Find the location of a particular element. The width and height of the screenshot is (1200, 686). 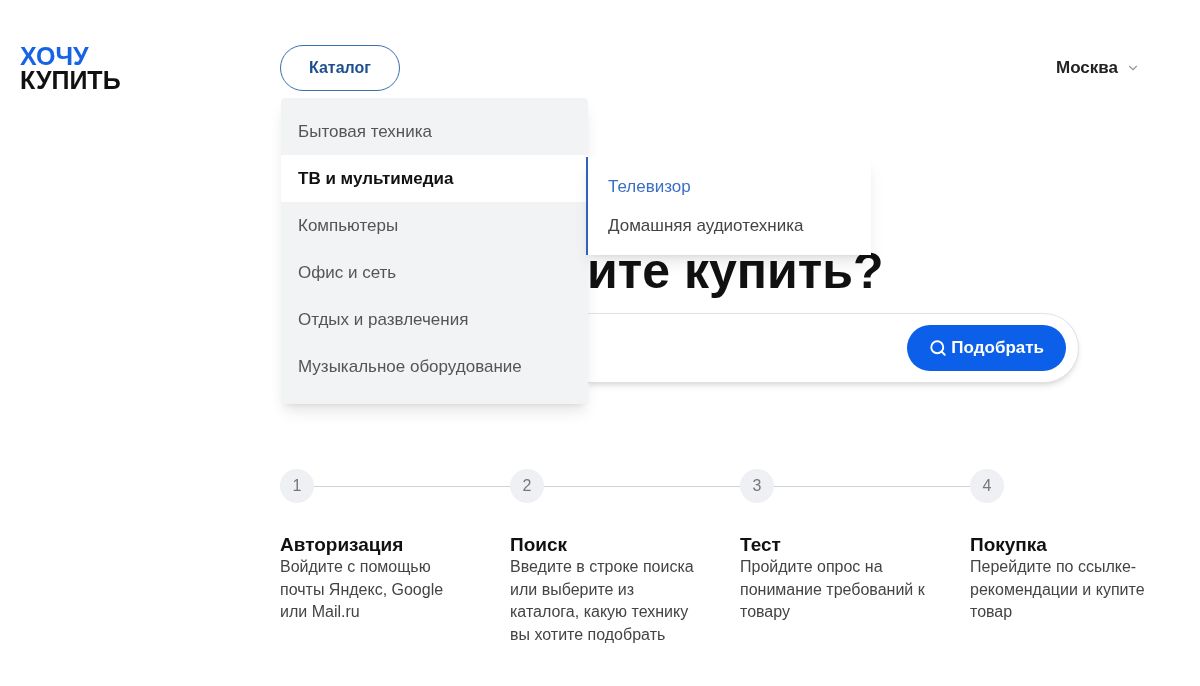

step-number: 3 is located at coordinates (757, 486).